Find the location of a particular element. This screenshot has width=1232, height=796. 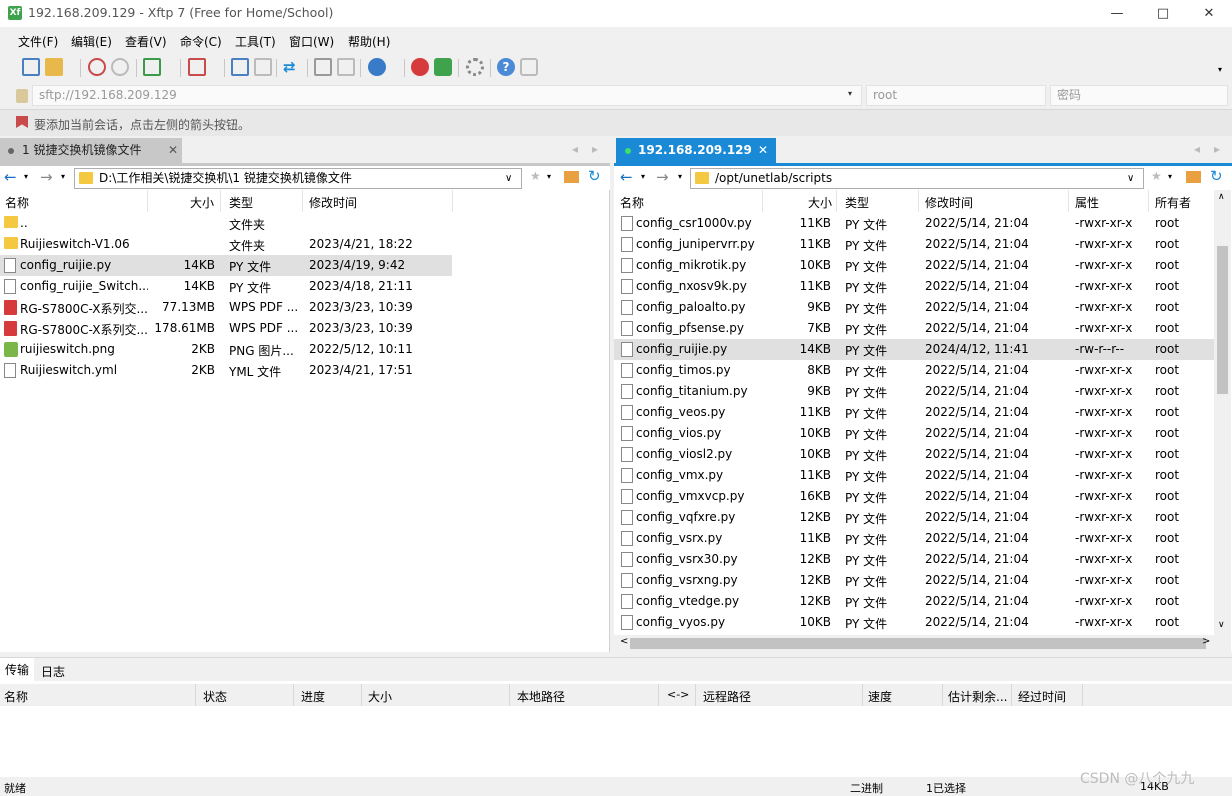

col-elapsed: 经过时间 is located at coordinates (1042, 696).